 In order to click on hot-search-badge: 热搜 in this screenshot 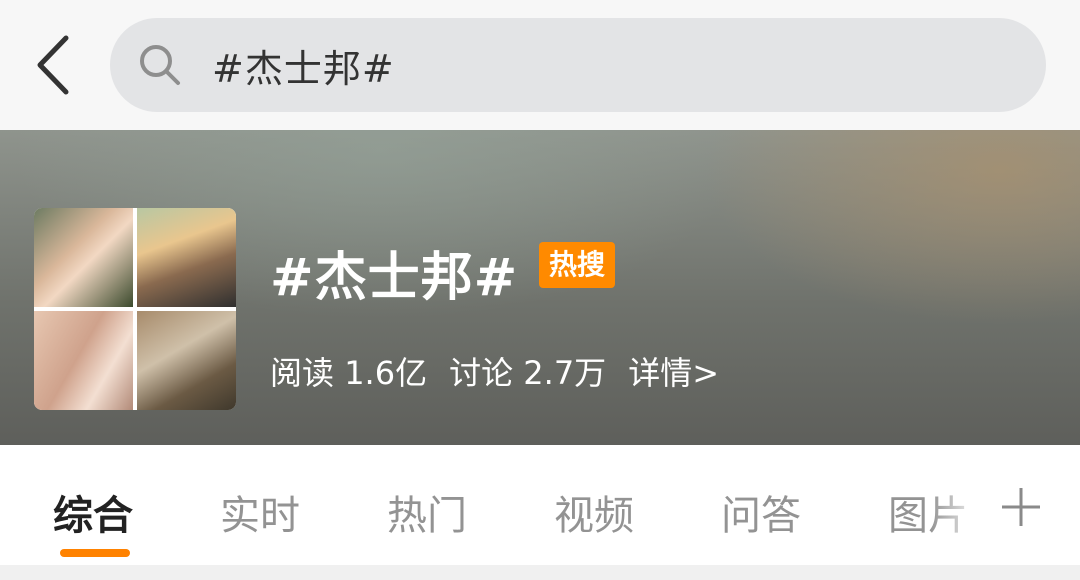, I will do `click(577, 265)`.